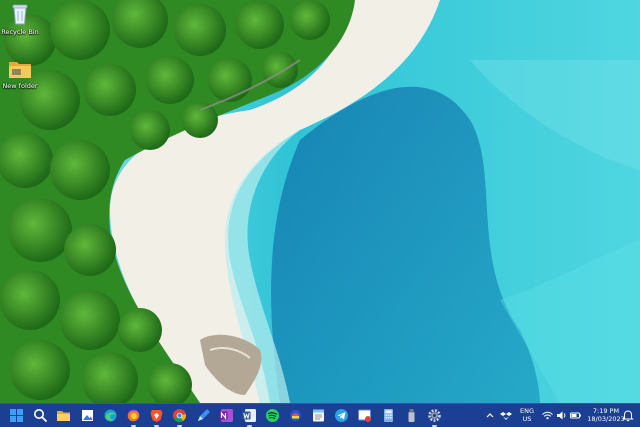  I want to click on settings-icon, so click(434, 415).